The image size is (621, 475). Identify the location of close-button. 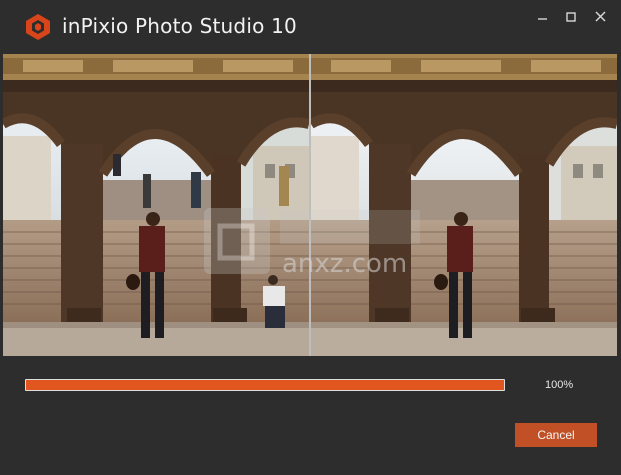
(601, 18).